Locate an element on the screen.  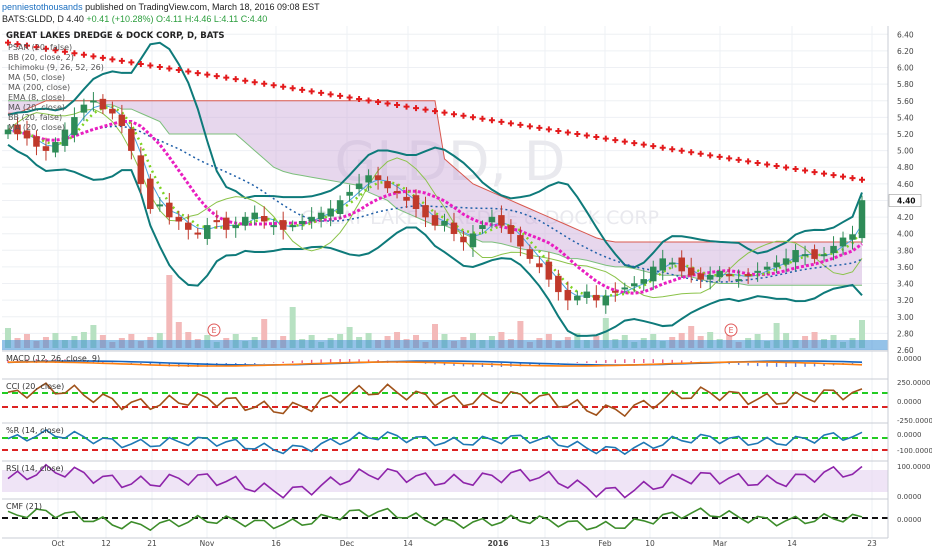
legend-item: PSAR (20, false) is located at coordinates (40, 47).